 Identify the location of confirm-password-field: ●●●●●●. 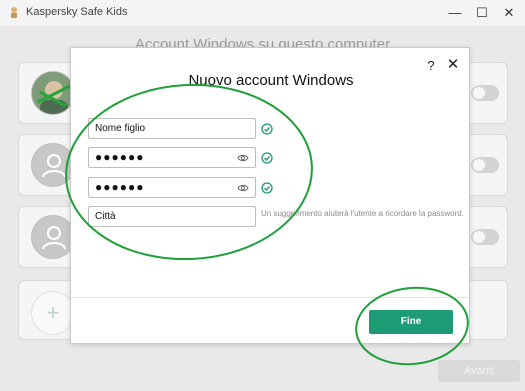
(172, 187).